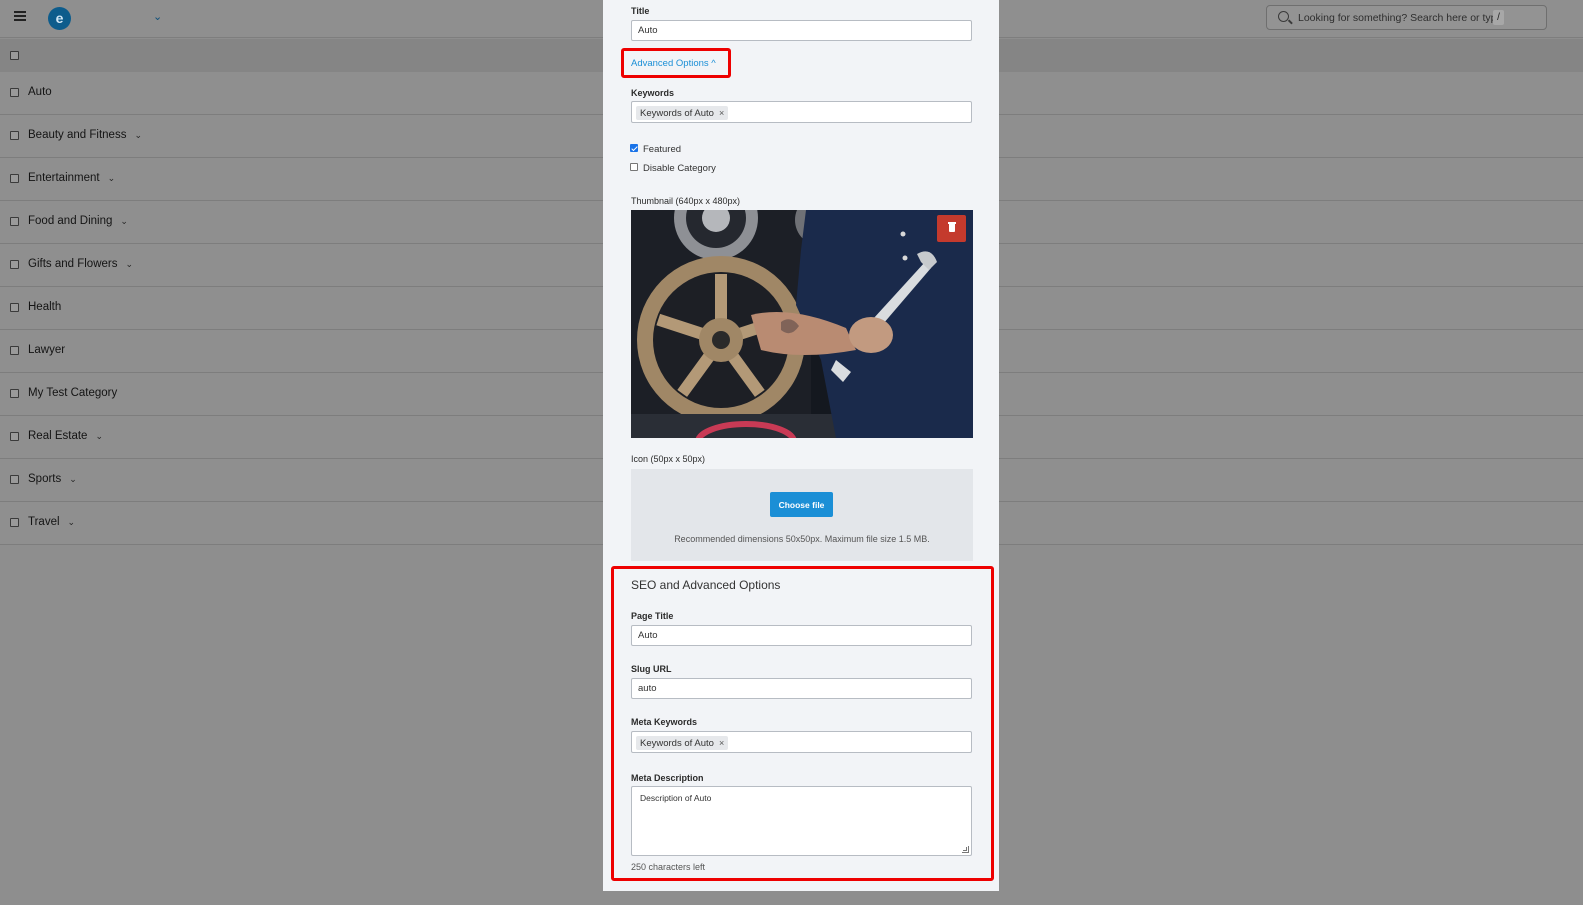  Describe the element at coordinates (652, 616) in the screenshot. I see `page-title-label: Page Title` at that location.